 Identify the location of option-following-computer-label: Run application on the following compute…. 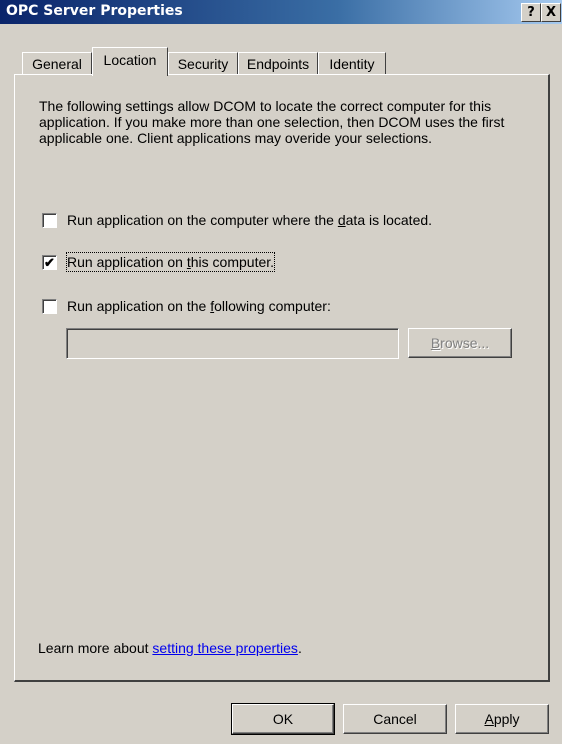
(199, 306).